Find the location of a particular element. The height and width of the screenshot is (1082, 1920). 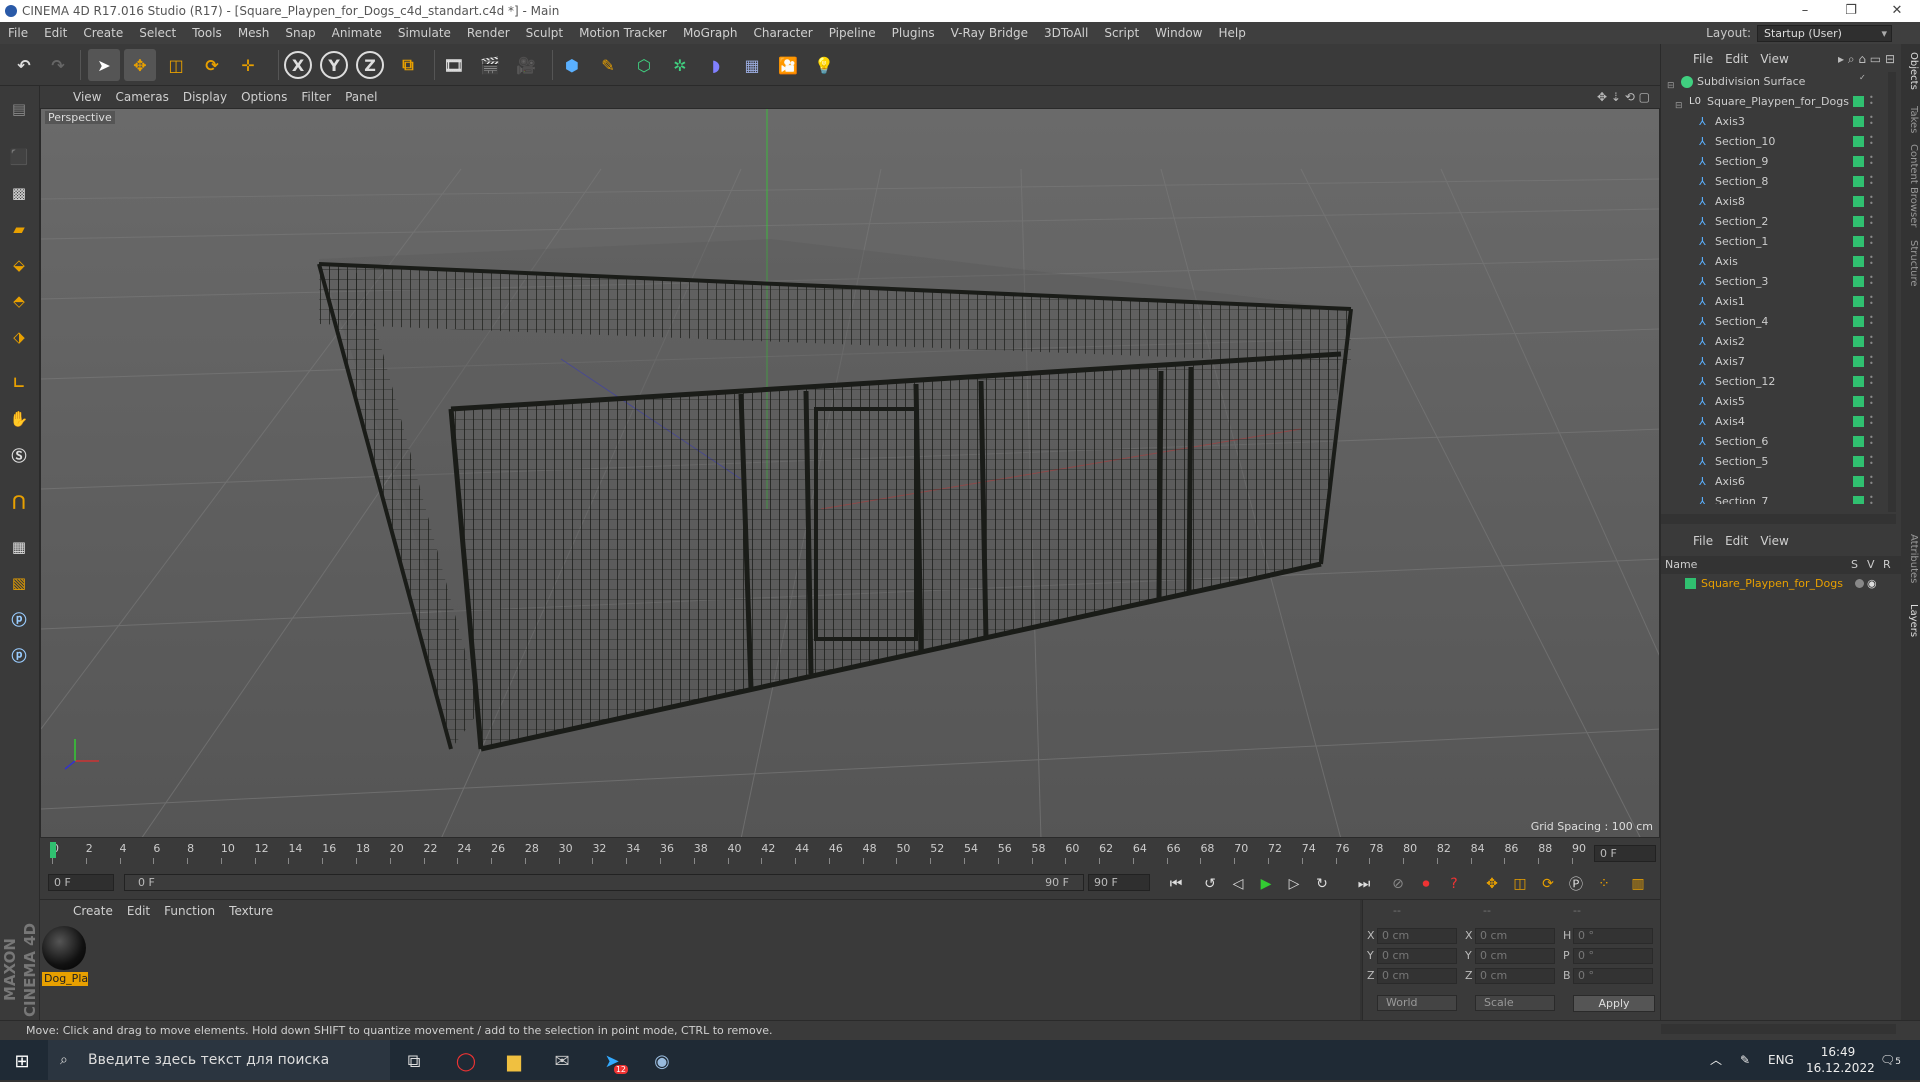

tree-row-object: ⅄ Axis6 • • is located at coordinates (1778, 482).